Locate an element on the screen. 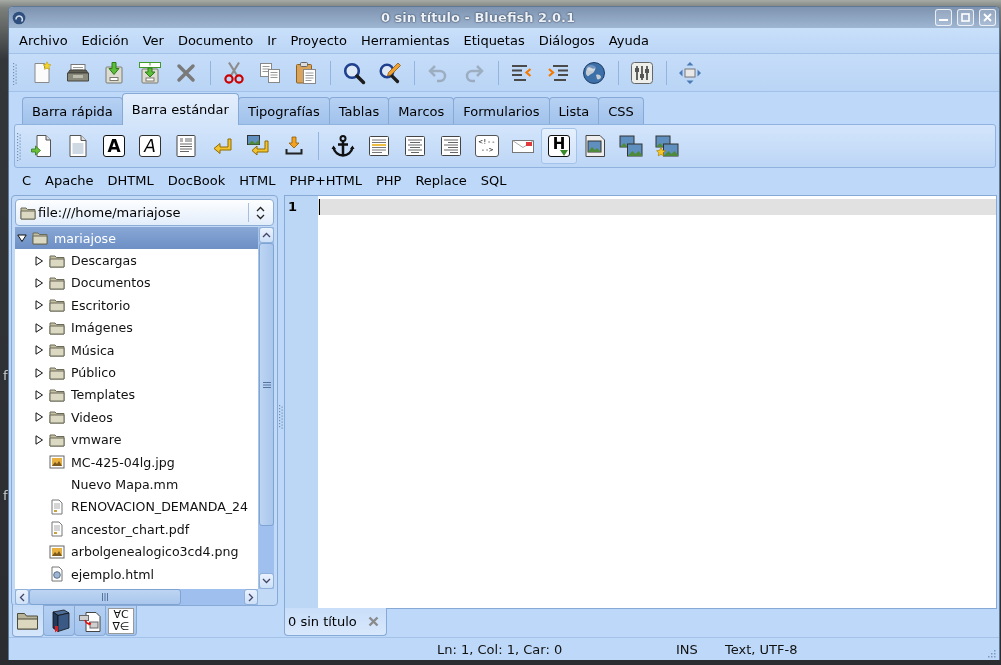 The height and width of the screenshot is (665, 1001). menu-item: Apache is located at coordinates (69, 180).